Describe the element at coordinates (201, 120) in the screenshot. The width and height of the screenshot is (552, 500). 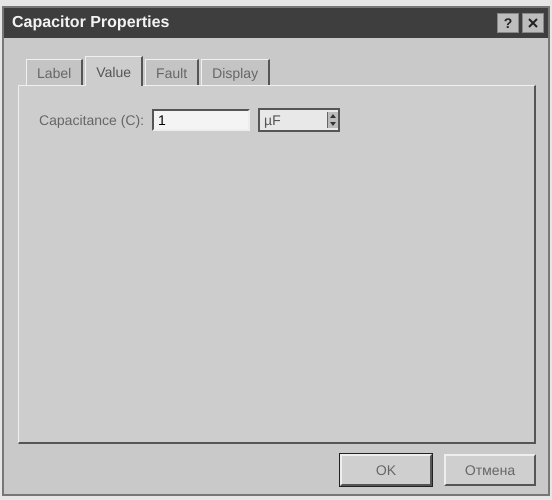
I see `value-field: 1` at that location.